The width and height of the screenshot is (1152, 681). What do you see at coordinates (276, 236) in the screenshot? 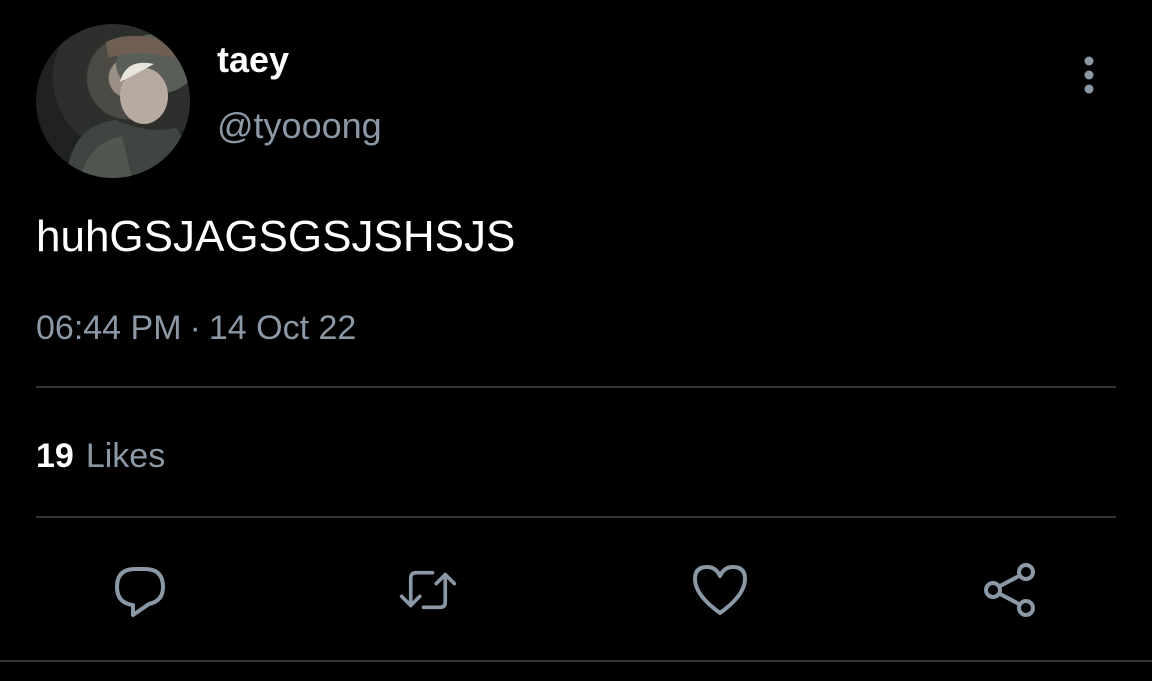
I see `tweet-text: huhGSJAGSGSJSHSJS` at bounding box center [276, 236].